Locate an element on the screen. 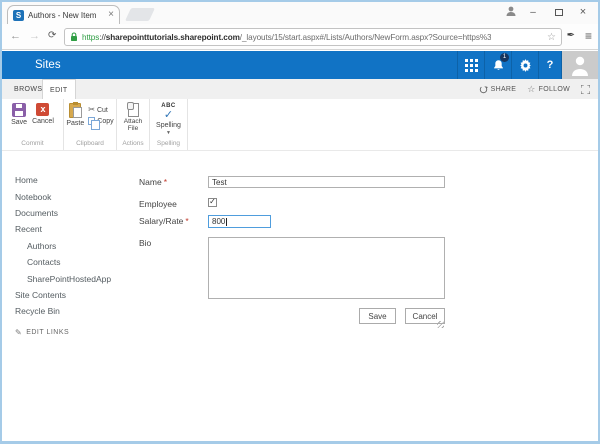  focus-mode-button is located at coordinates (585, 89).